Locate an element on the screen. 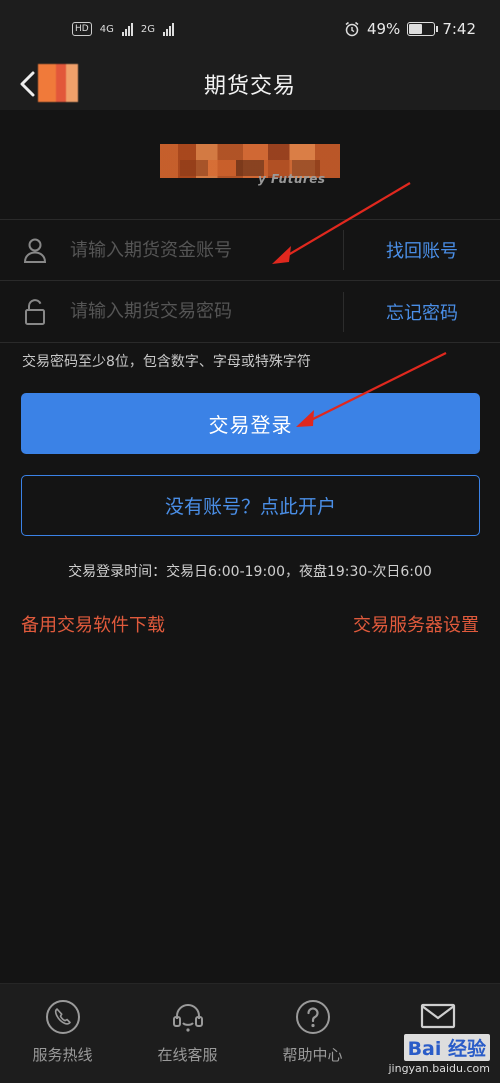  brand-logo: y Futures is located at coordinates (250, 165).